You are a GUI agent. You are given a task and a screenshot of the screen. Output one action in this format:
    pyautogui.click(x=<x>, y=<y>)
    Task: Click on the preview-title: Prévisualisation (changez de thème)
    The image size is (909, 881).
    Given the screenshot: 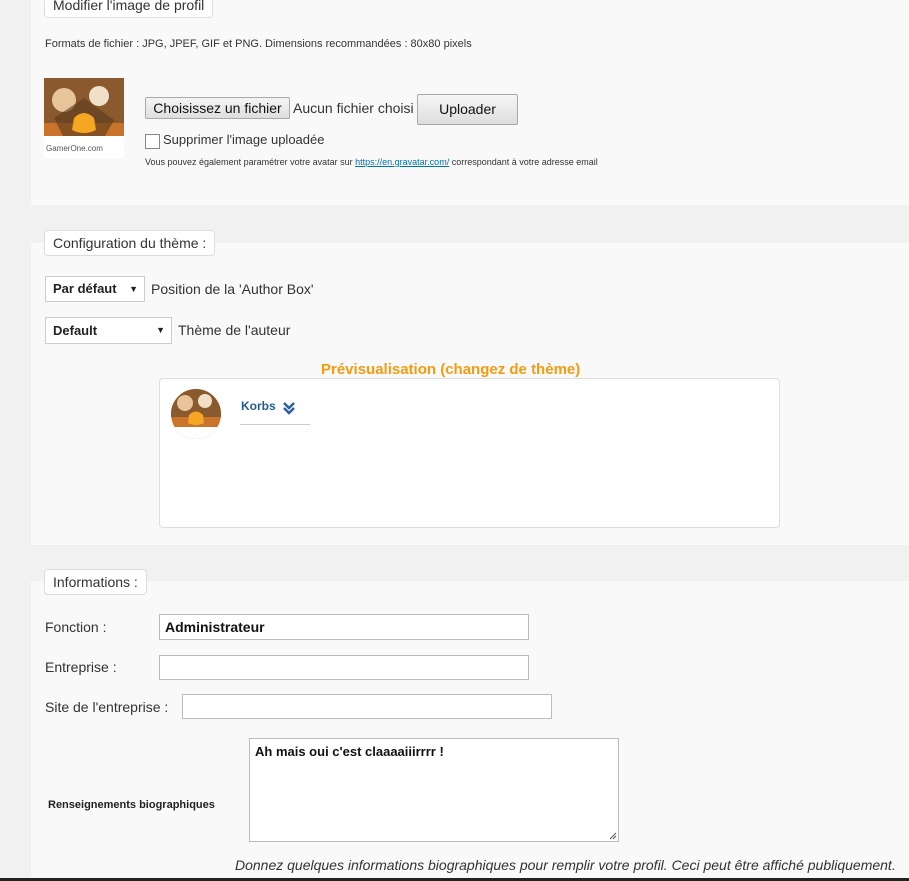 What is the action you would take?
    pyautogui.click(x=451, y=369)
    